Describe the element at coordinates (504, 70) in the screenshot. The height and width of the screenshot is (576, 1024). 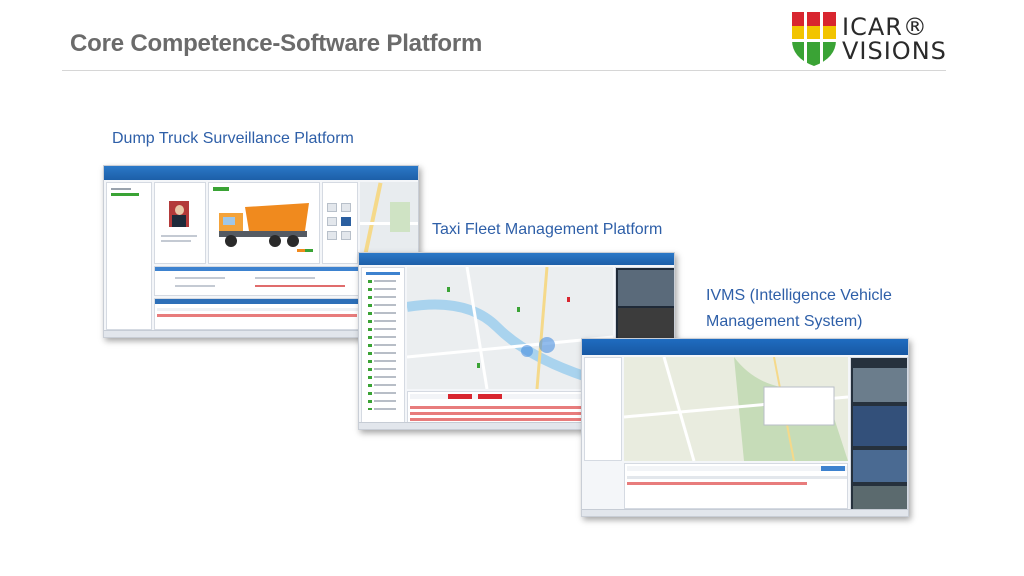
I see `title-divider` at that location.